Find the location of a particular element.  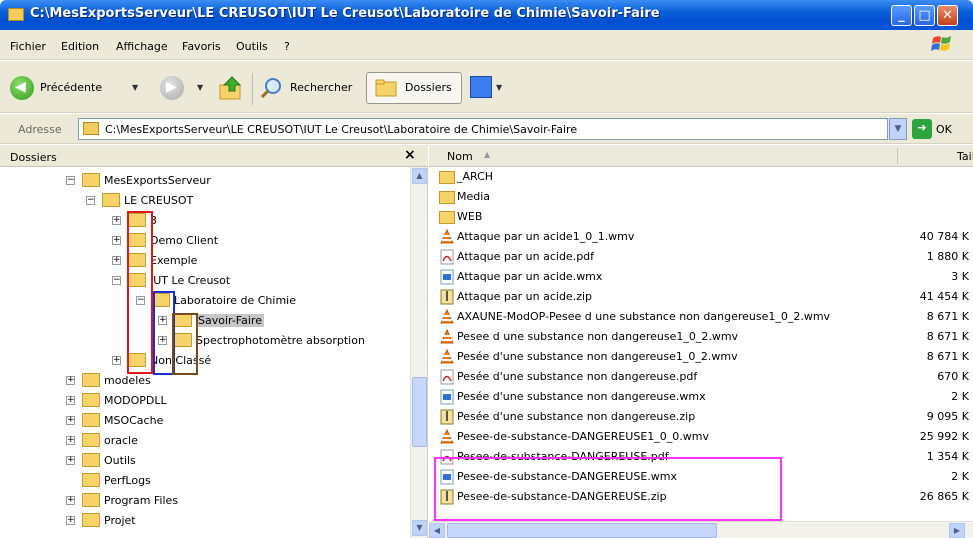

maximize-button: □ is located at coordinates (924, 15).